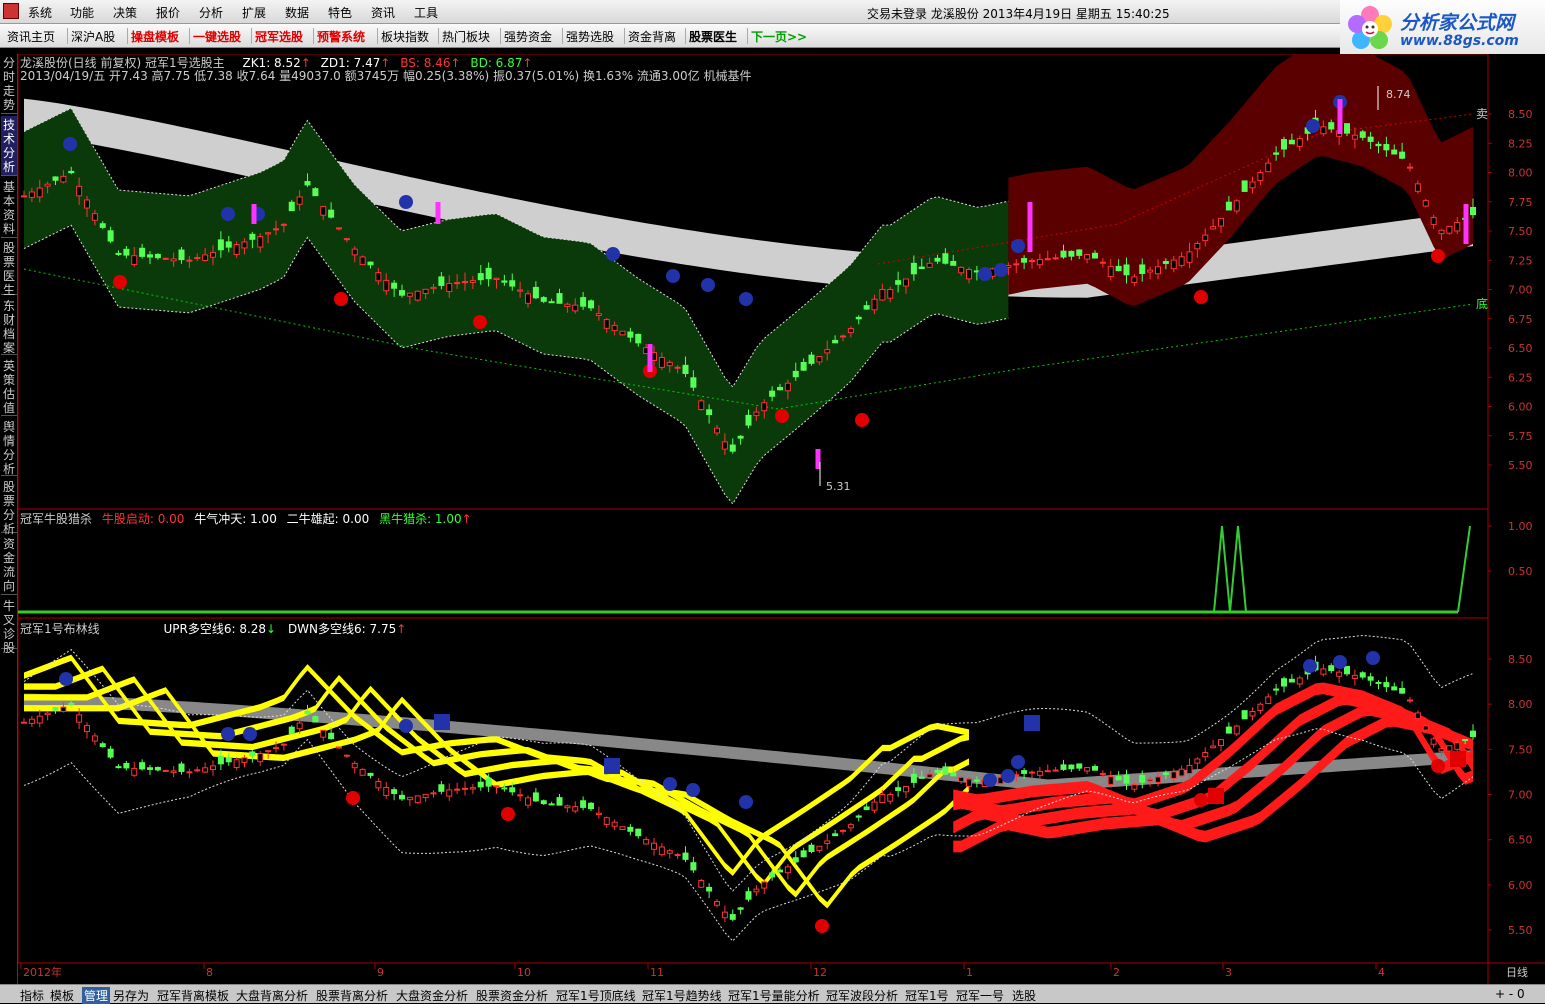  Describe the element at coordinates (272, 995) in the screenshot. I see `bottom-tab-5: 大盘背离分析` at that location.